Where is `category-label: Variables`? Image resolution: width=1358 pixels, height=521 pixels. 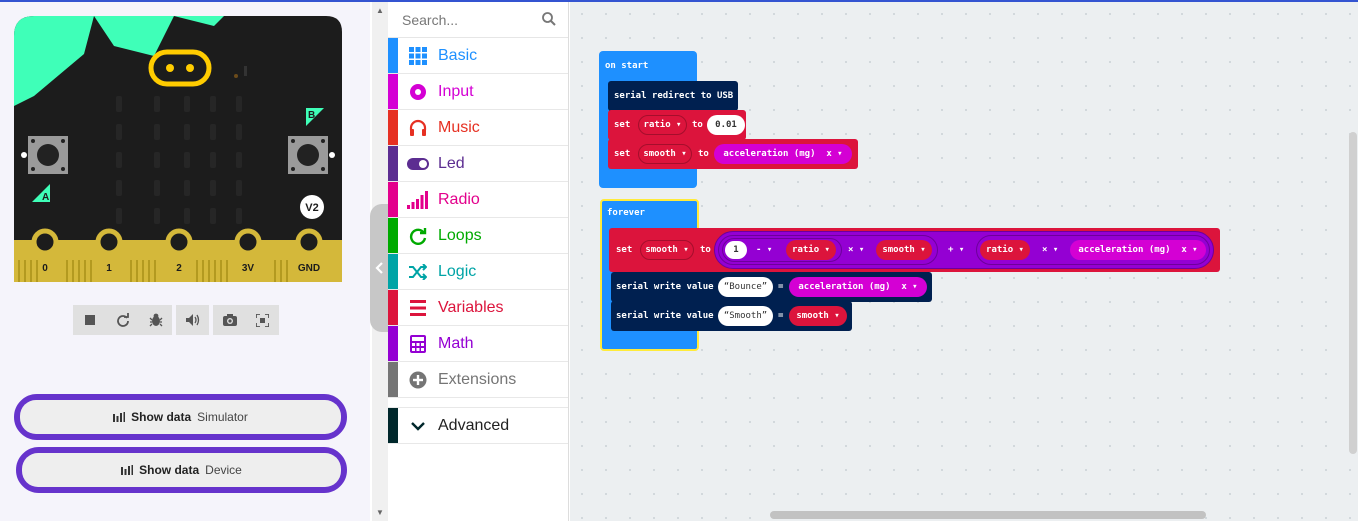 category-label: Variables is located at coordinates (471, 307).